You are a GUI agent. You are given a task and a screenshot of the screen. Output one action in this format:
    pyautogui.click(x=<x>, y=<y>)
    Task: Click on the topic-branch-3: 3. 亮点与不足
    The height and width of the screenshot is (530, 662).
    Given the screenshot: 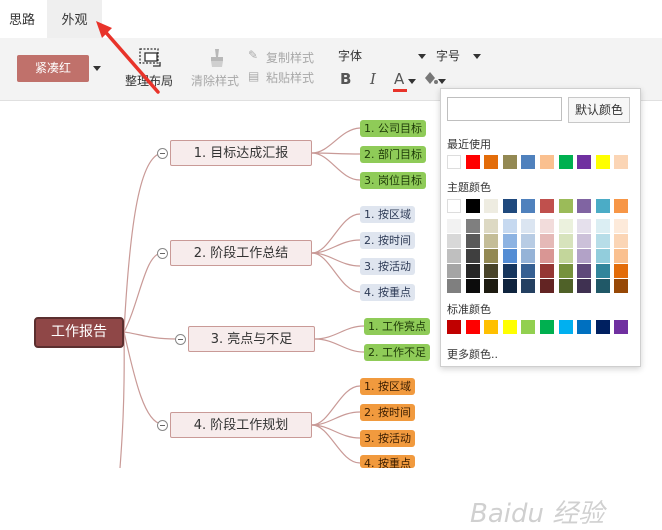 What is the action you would take?
    pyautogui.click(x=251, y=339)
    